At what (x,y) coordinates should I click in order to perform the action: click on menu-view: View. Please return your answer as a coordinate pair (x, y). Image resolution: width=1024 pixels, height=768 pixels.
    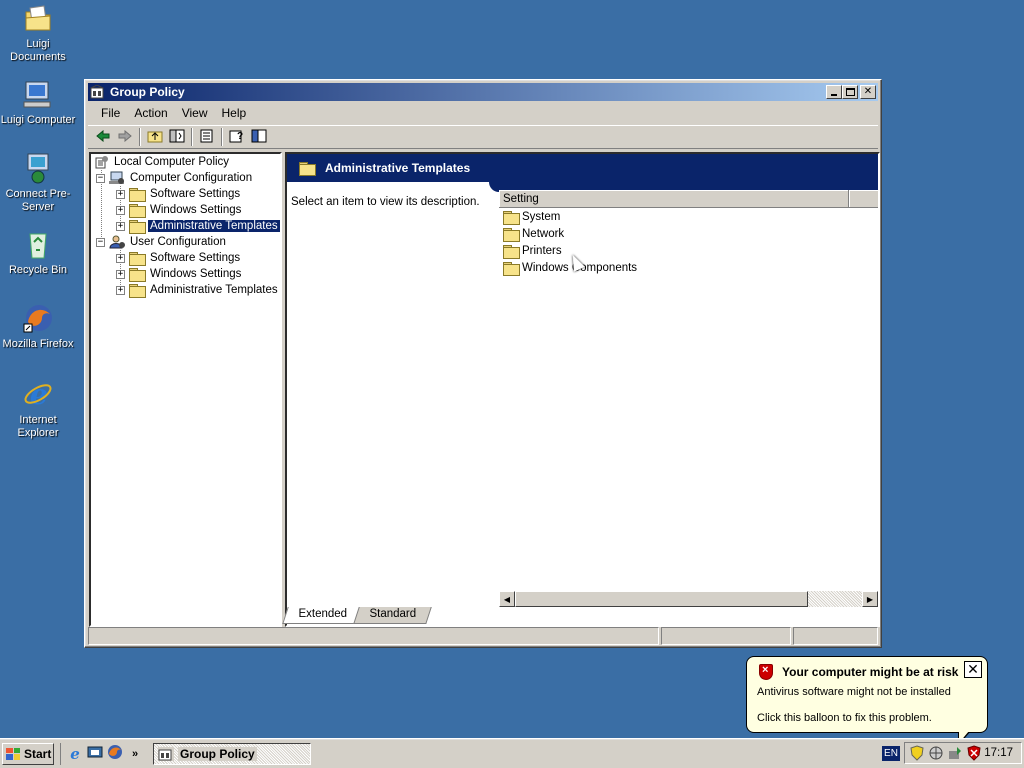
    Looking at the image, I should click on (195, 113).